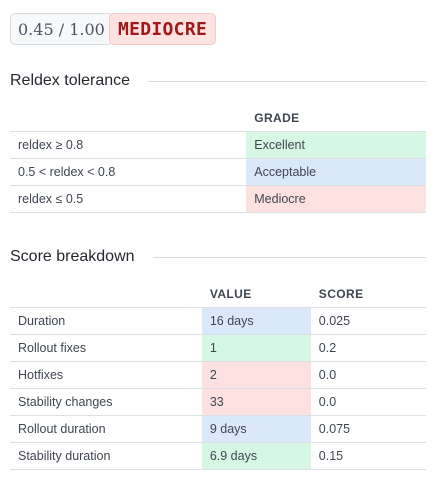 This screenshot has width=437, height=483. I want to click on tolerance-grade: Mediocre, so click(336, 199).